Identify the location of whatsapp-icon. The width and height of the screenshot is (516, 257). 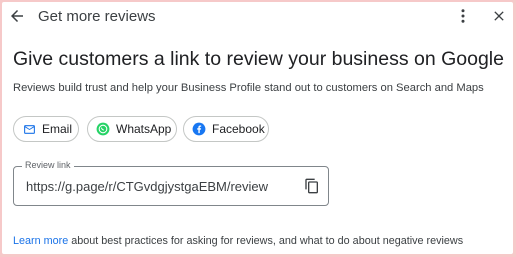
(103, 129).